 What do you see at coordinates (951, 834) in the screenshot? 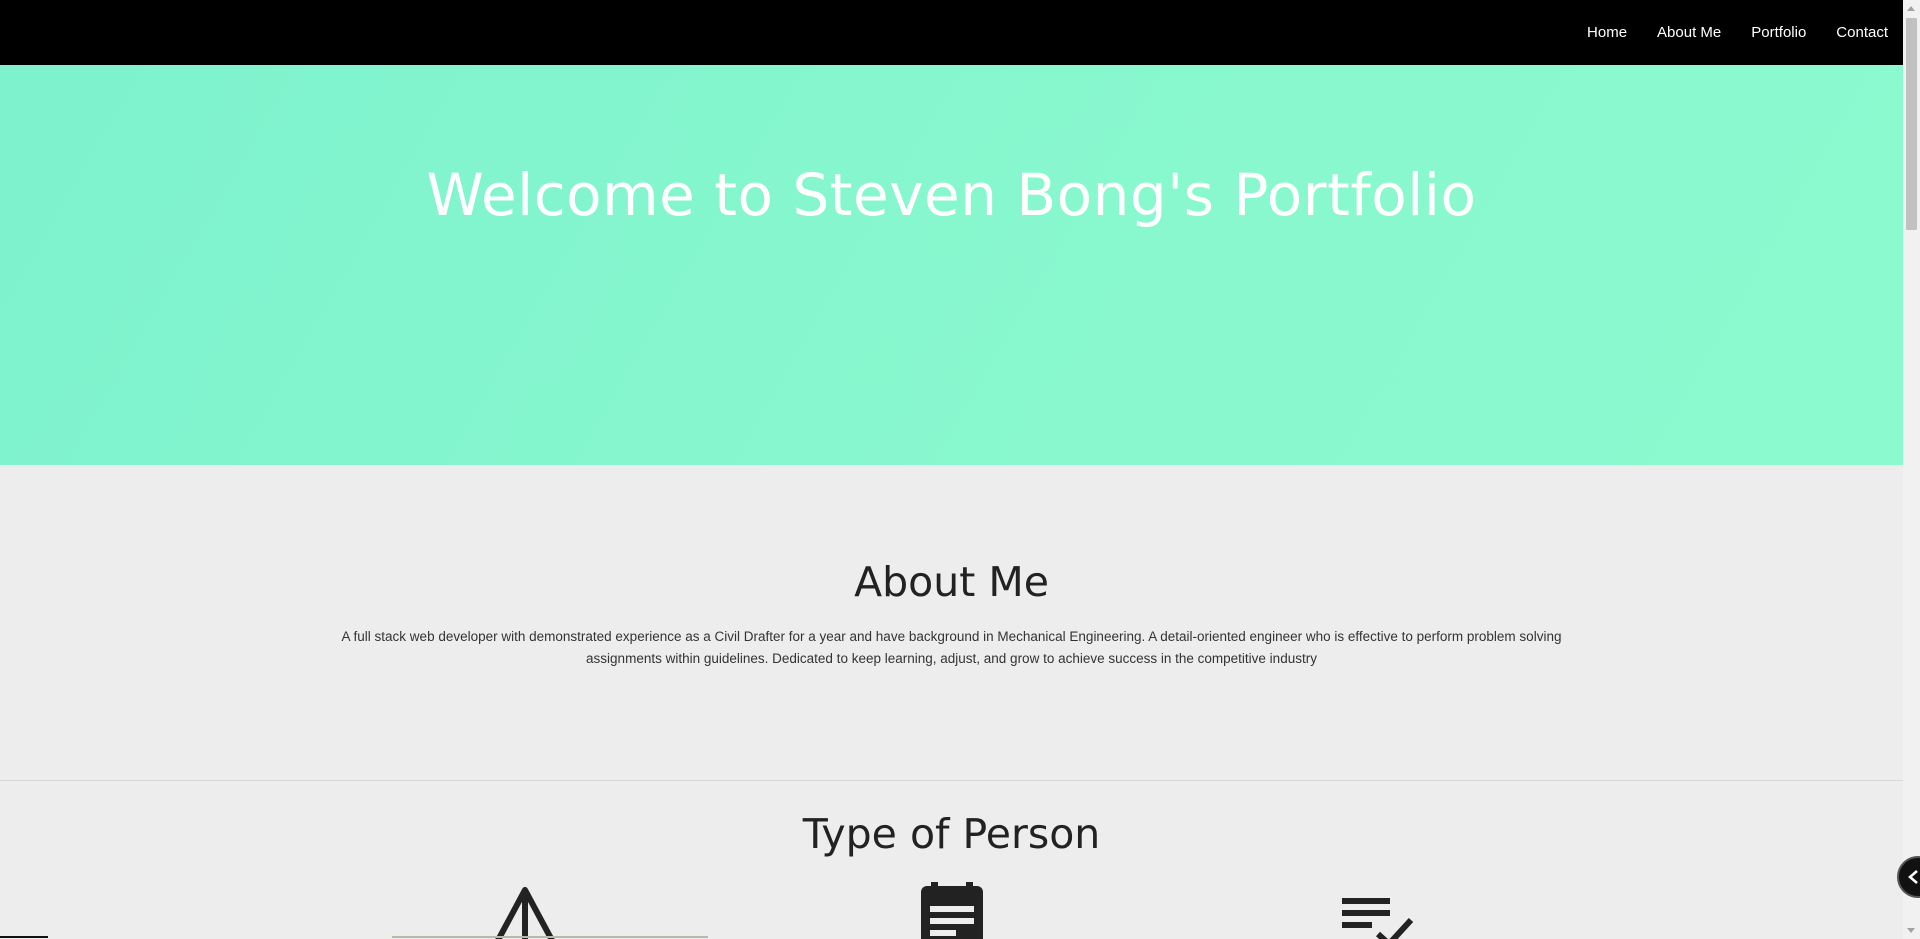
I see `type-of-person-title: Type of Person` at bounding box center [951, 834].